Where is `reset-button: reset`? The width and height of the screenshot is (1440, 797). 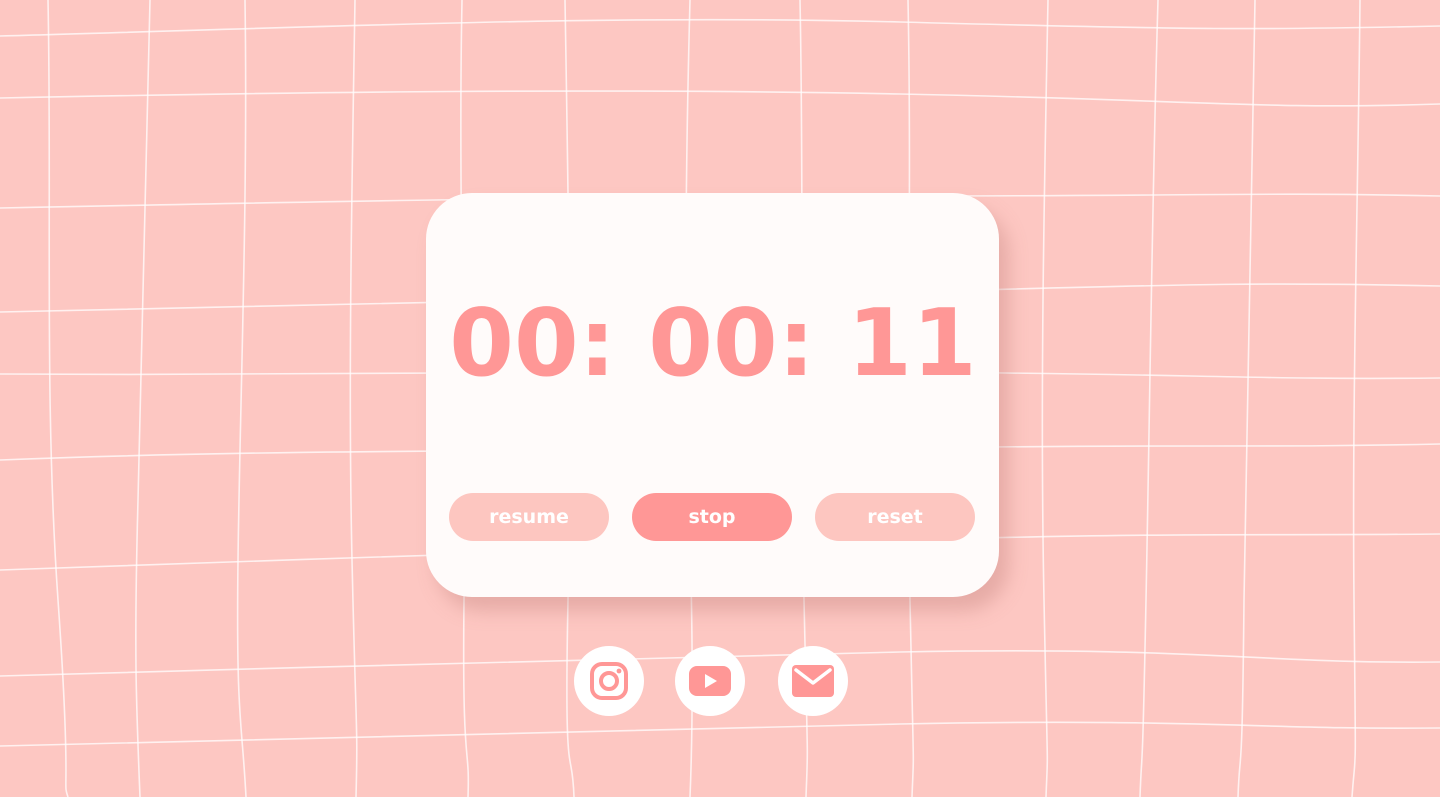
reset-button: reset is located at coordinates (895, 517).